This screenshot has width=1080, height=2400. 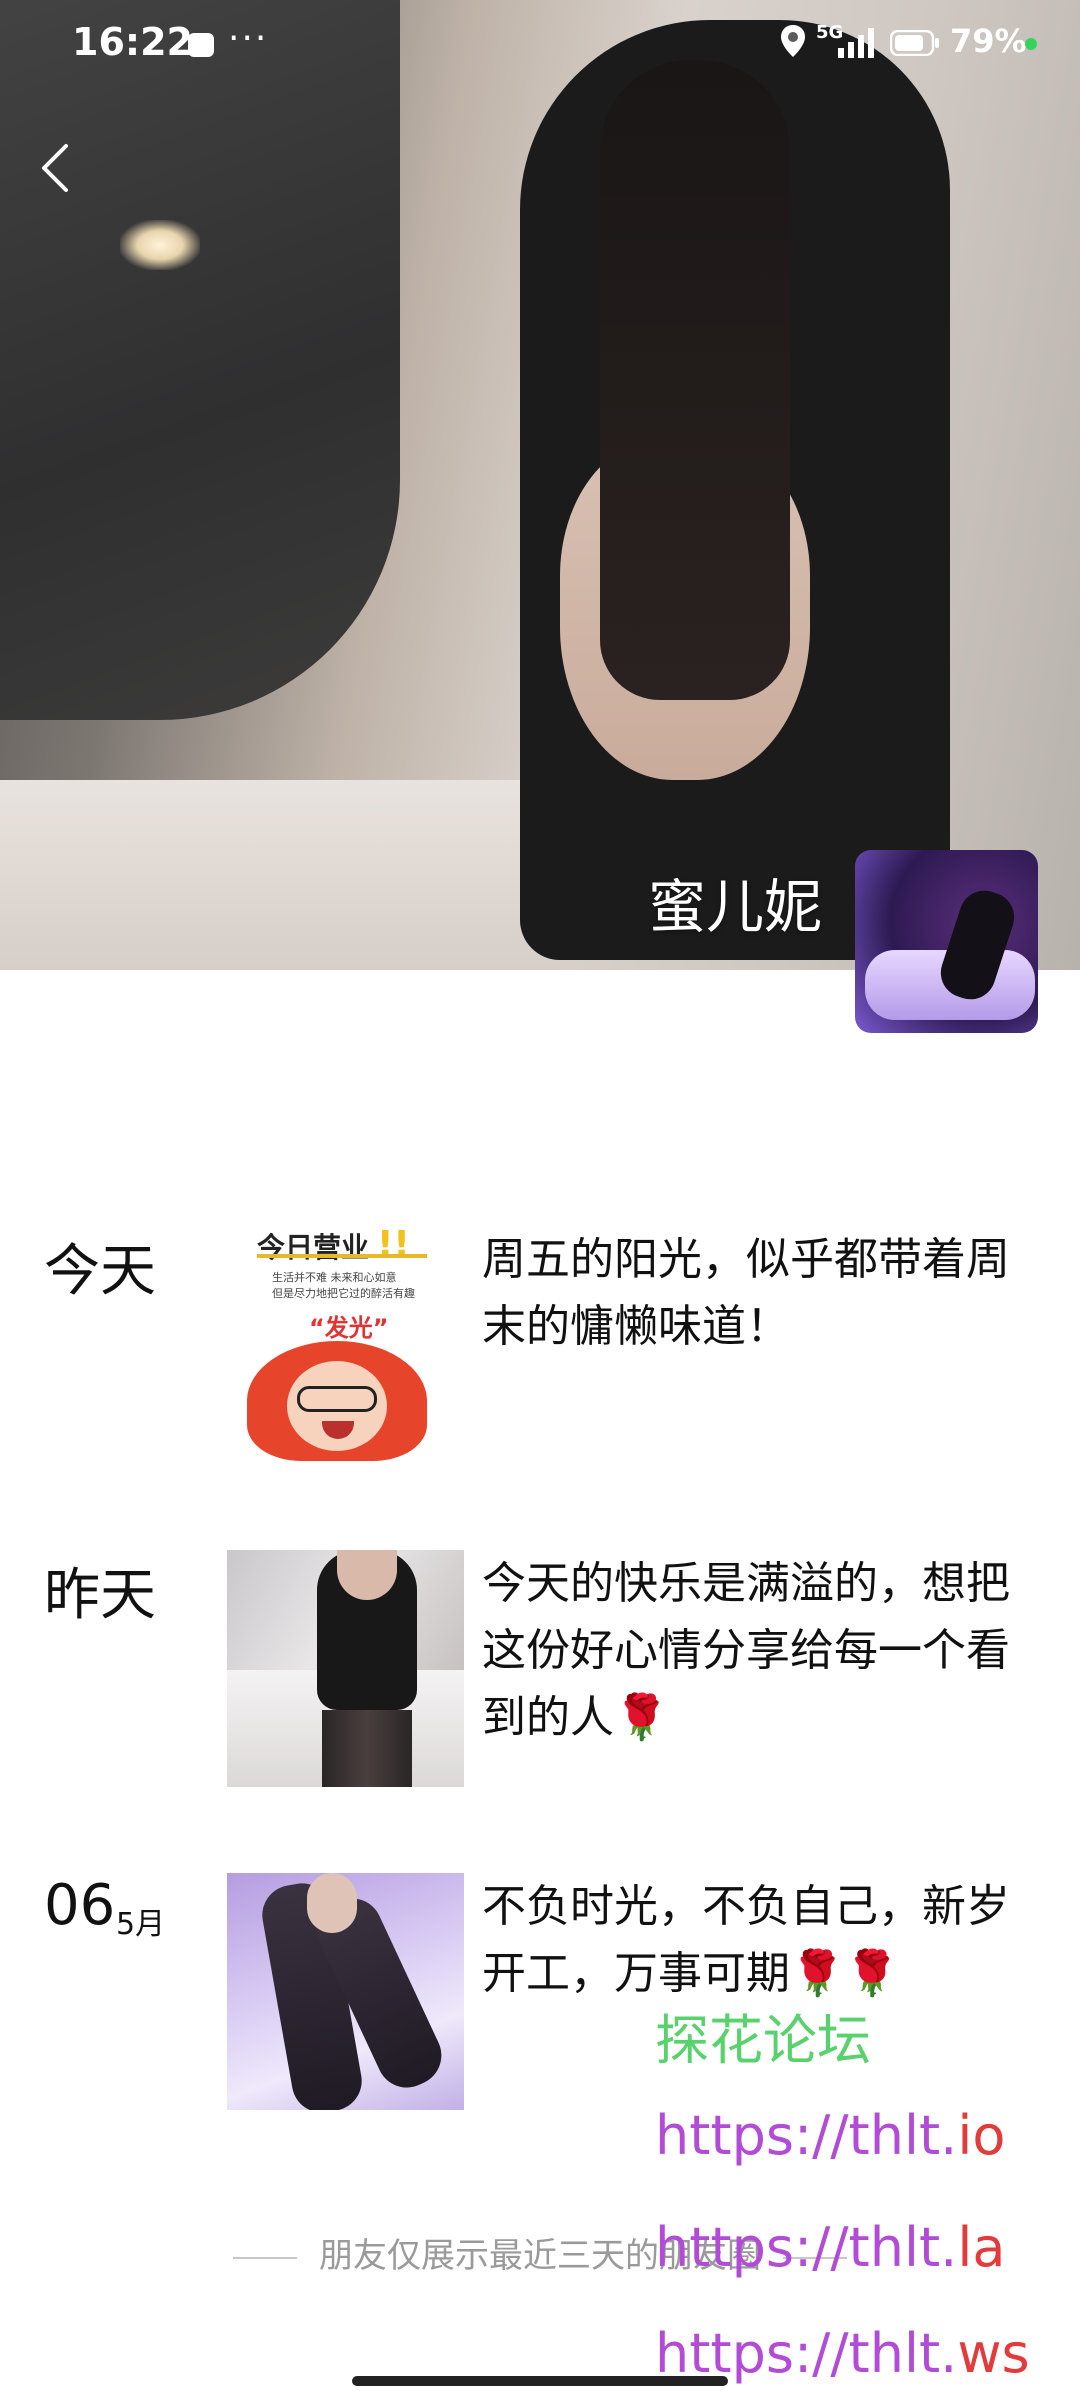 What do you see at coordinates (746, 1650) in the screenshot?
I see `moment-text: 今天的快乐是满溢的，想把这份好心情分享给每一个看到的人🌹` at bounding box center [746, 1650].